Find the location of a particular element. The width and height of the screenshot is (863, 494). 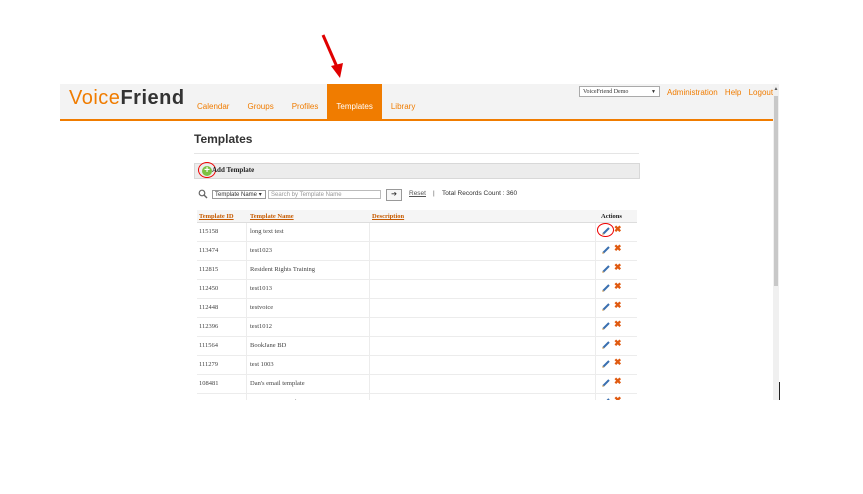

table-row: 113474 test1023 ✖ is located at coordinates (417, 251).